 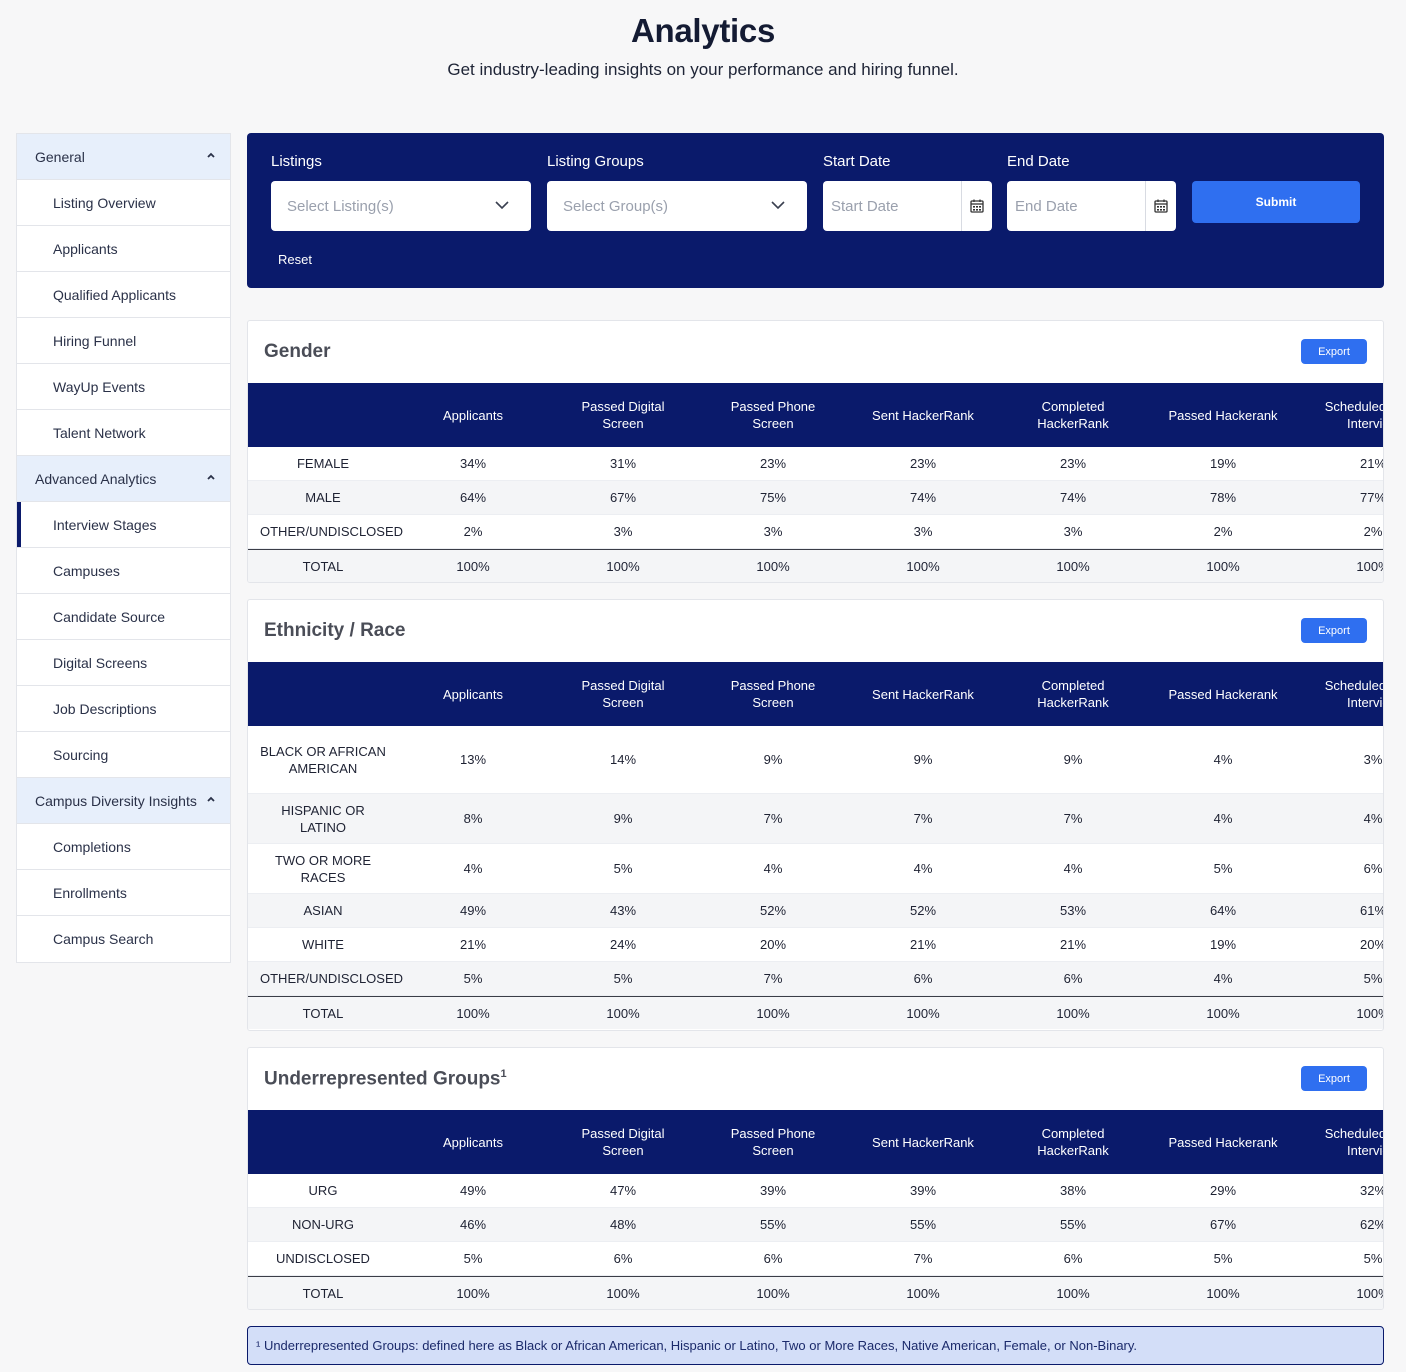 What do you see at coordinates (332, 531) in the screenshot?
I see `row-label: OTHER/UNDISCLOSED` at bounding box center [332, 531].